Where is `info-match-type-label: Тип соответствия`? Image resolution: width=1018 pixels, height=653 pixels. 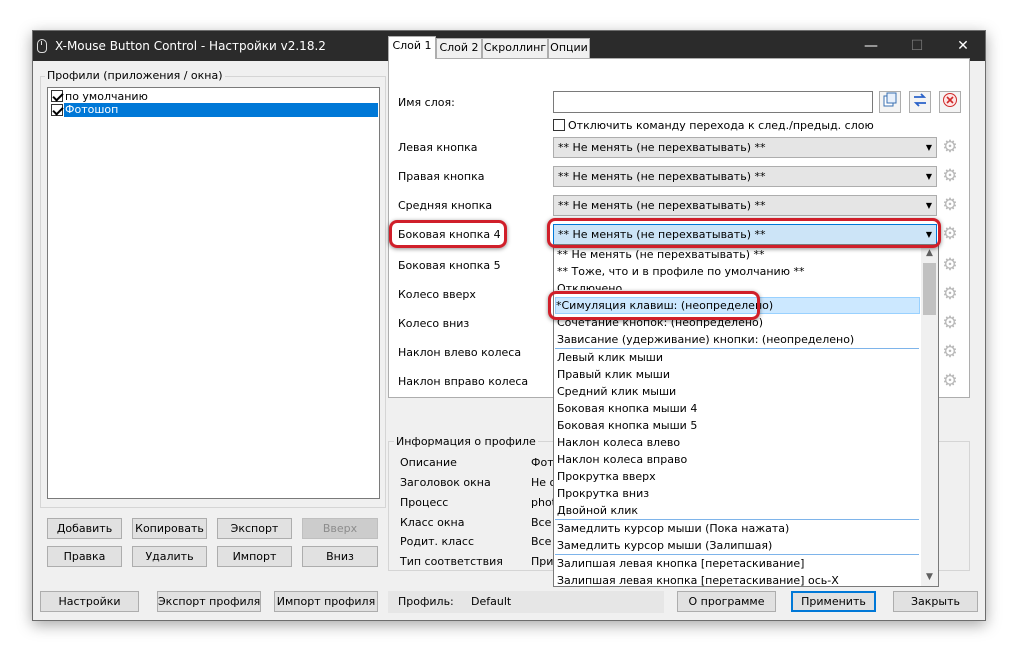
info-match-type-label: Тип соответствия is located at coordinates (451, 561).